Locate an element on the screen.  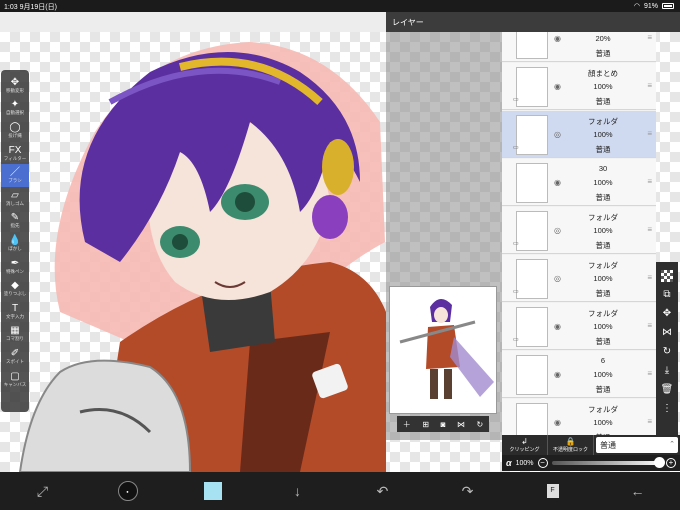
back-button: ← is located at coordinates (638, 491).